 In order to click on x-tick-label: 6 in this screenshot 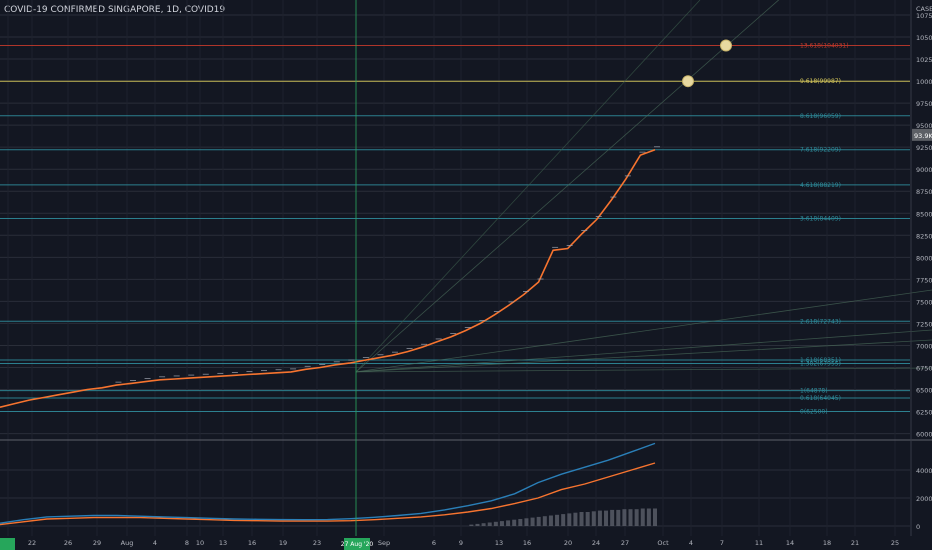, I will do `click(434, 543)`.